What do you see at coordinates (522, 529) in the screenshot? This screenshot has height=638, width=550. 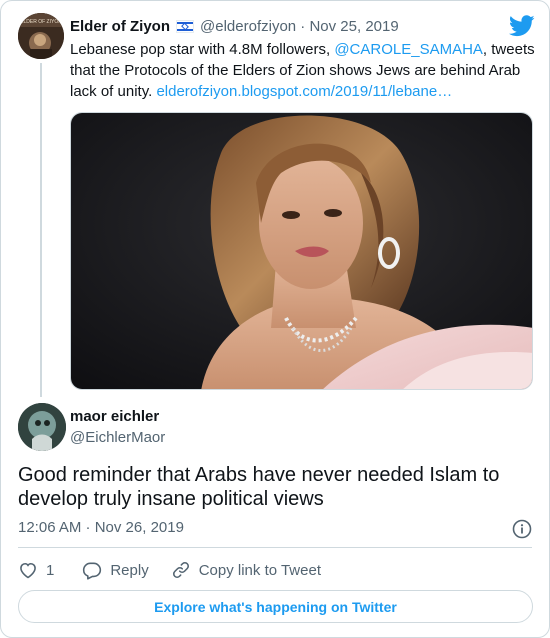 I see `info-icon` at bounding box center [522, 529].